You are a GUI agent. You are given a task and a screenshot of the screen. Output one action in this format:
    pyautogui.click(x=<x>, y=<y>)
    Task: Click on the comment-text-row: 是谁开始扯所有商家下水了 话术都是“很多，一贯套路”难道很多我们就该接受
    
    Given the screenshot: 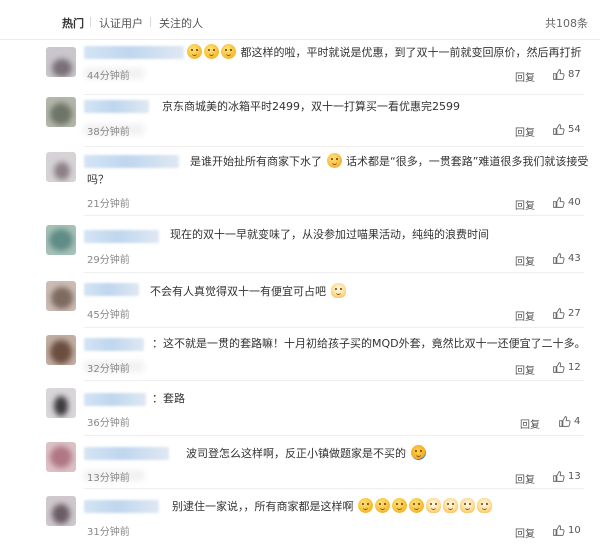 What is the action you would take?
    pyautogui.click(x=389, y=161)
    